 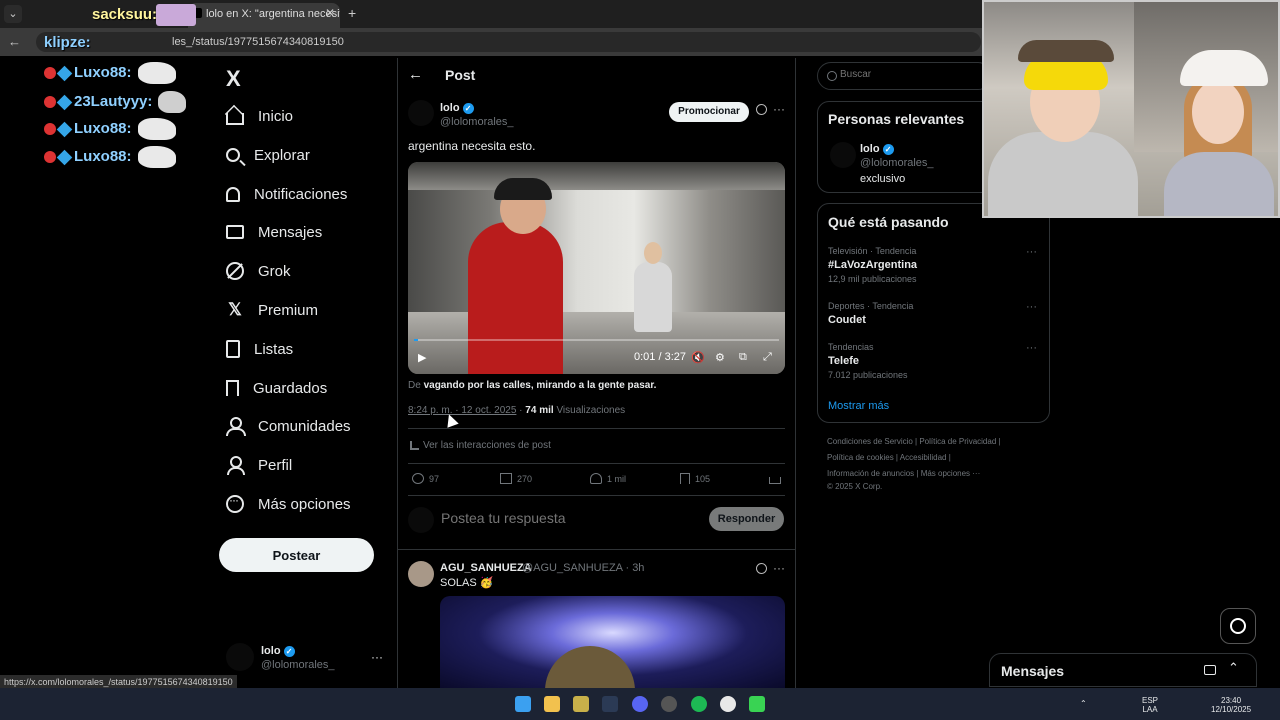 What do you see at coordinates (272, 310) in the screenshot?
I see `nav-item-premium: 𝕏 Premium` at bounding box center [272, 310].